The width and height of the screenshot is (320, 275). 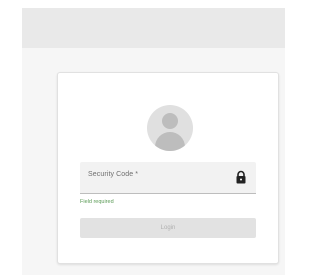 I want to click on avatar-body, so click(x=170, y=141).